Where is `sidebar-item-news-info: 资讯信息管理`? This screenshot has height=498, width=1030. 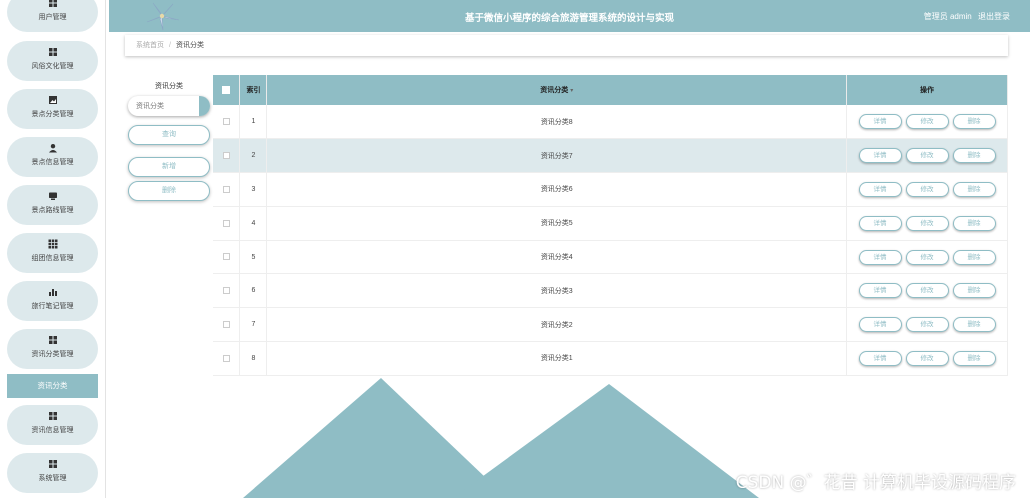
sidebar-item-news-info: 资讯信息管理 is located at coordinates (52, 425).